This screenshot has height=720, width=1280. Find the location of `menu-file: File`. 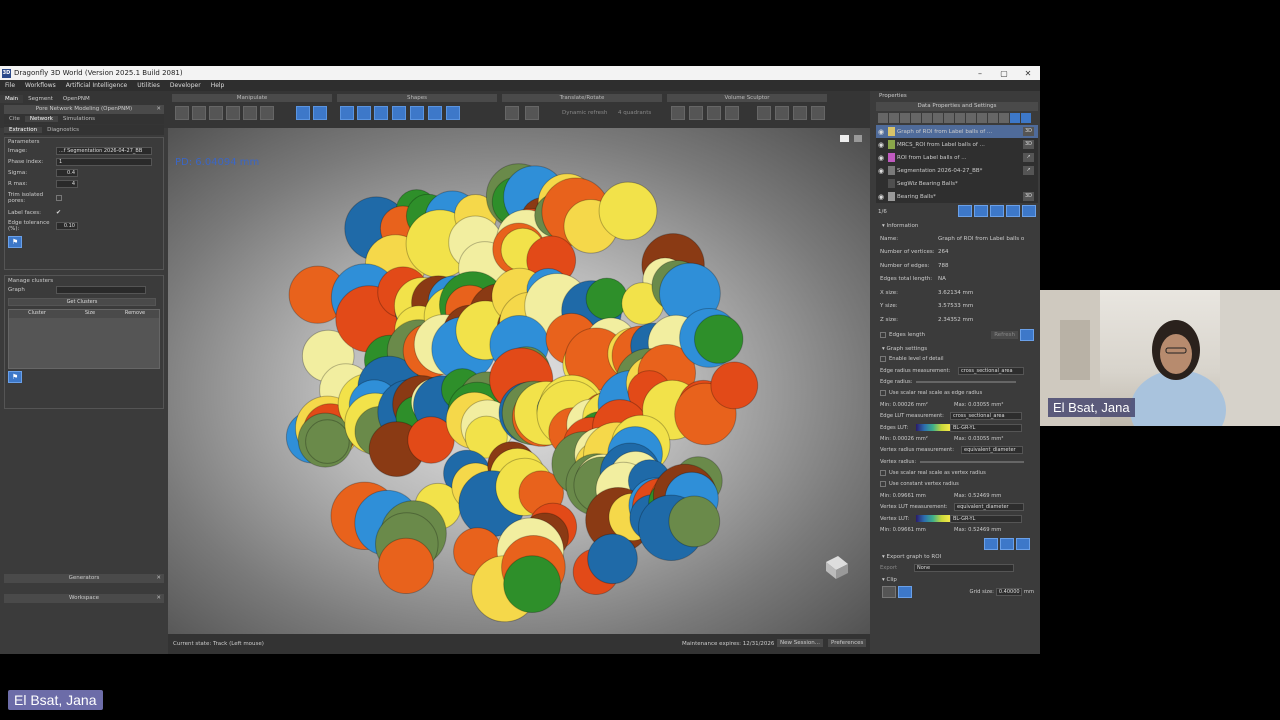

menu-file: File is located at coordinates (10, 85).